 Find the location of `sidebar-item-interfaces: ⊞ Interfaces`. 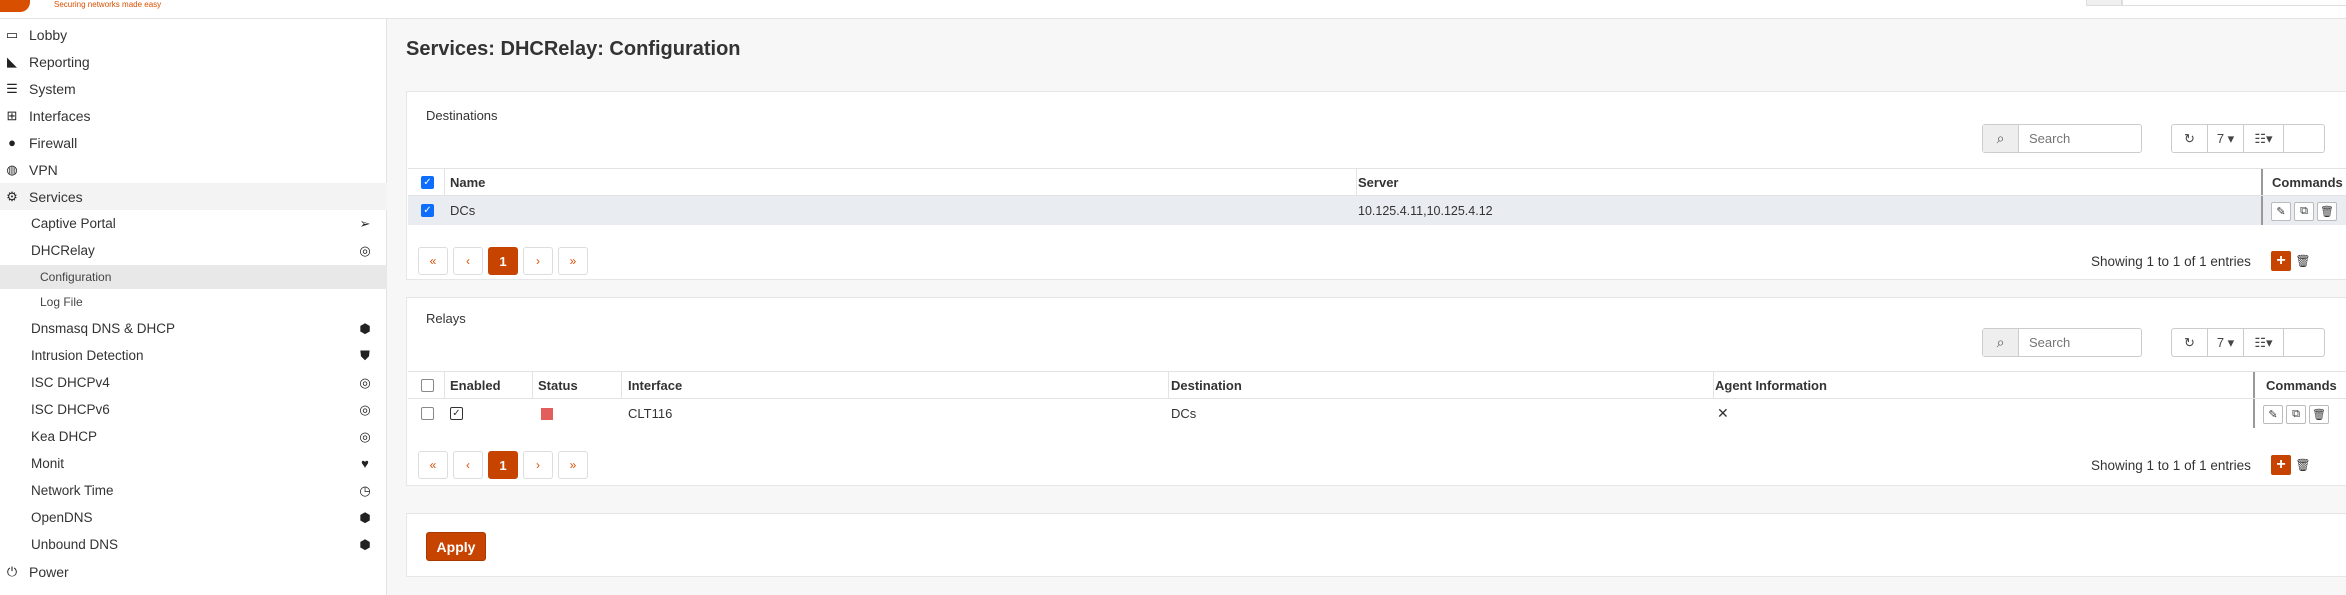

sidebar-item-interfaces: ⊞ Interfaces is located at coordinates (193, 115).